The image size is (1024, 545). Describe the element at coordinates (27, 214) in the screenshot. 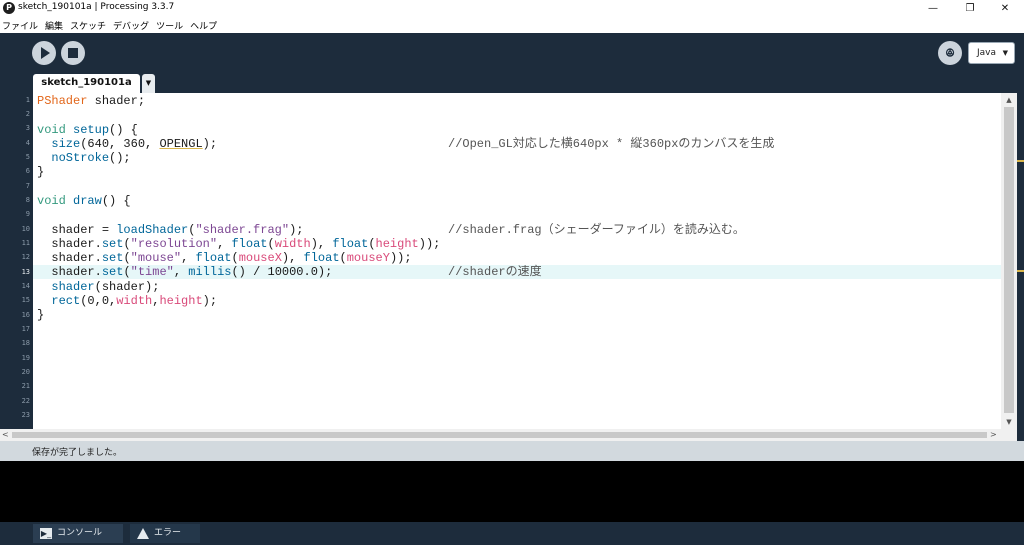

I see `line-number: 9` at that location.